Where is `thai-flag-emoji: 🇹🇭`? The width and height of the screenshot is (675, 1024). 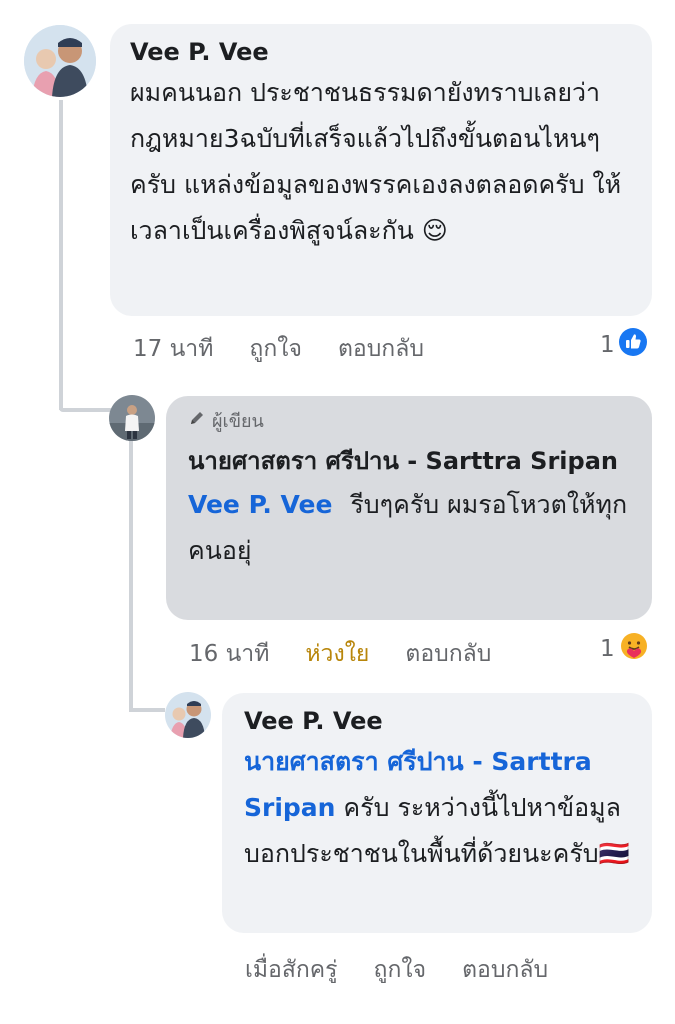 thai-flag-emoji: 🇹🇭 is located at coordinates (614, 853).